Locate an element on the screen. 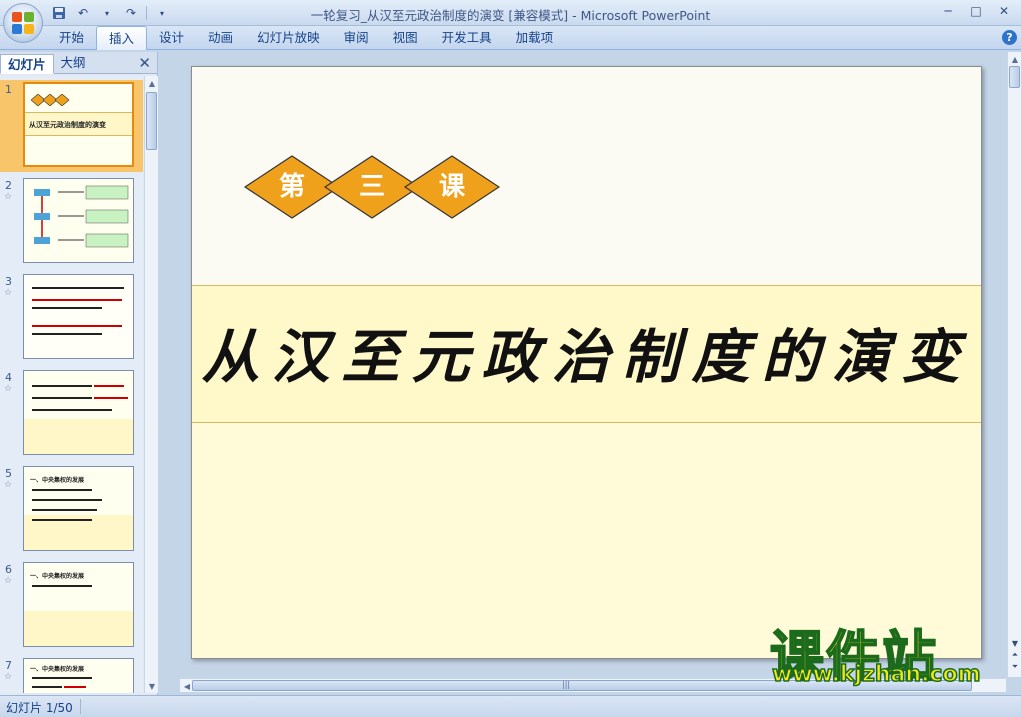  slide-thumbnail-5: 5 ☆ 一、中央集权的发展 is located at coordinates (71, 510).